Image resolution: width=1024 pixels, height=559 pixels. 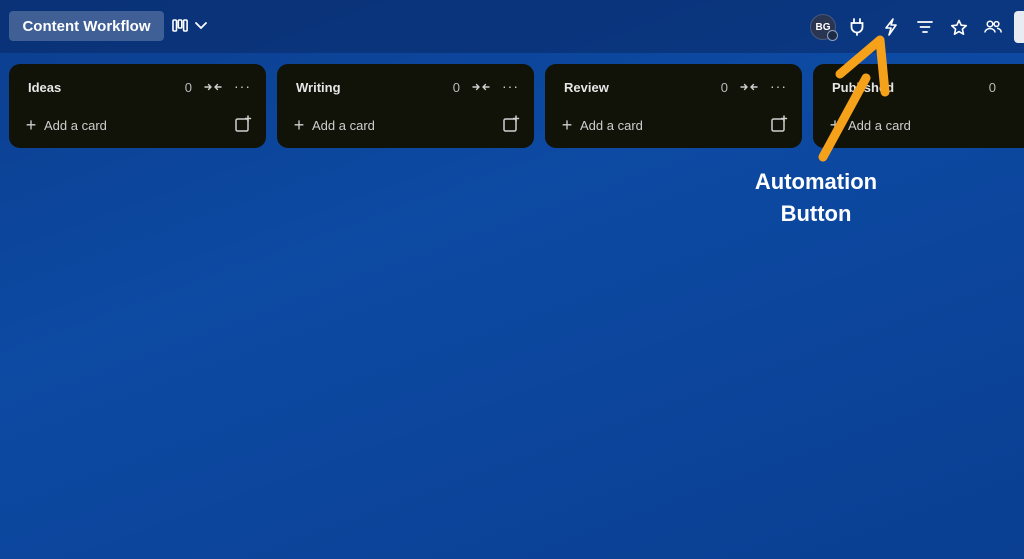 I want to click on annotation-label: Automation Button, so click(x=816, y=198).